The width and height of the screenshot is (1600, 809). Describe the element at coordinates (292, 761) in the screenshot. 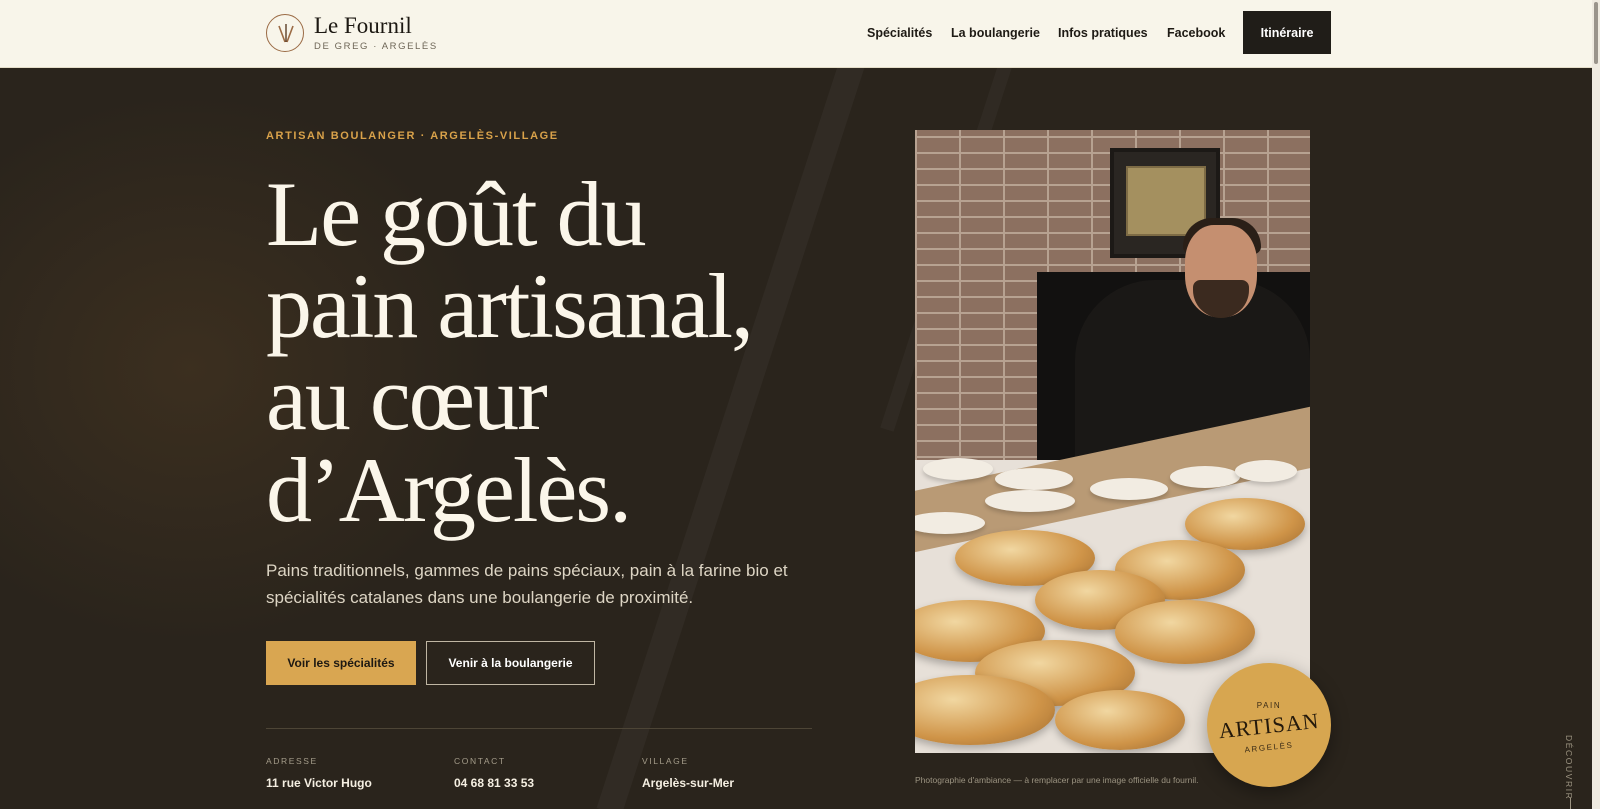

I see `address-label: ADRESSE` at that location.